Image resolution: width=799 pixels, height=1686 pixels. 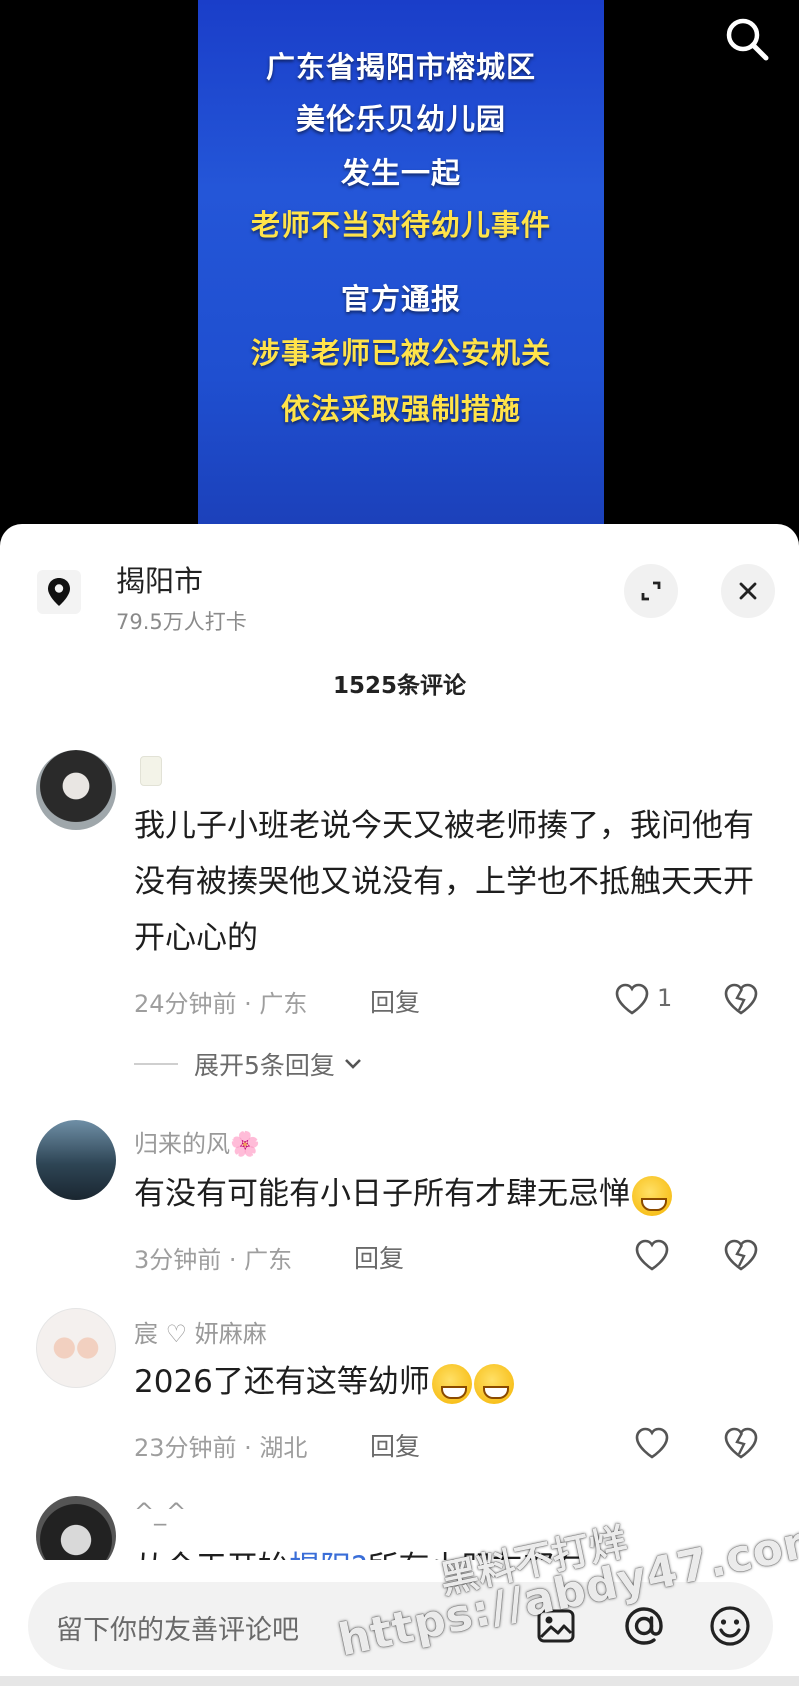 I want to click on expand-sheet-button, so click(x=651, y=591).